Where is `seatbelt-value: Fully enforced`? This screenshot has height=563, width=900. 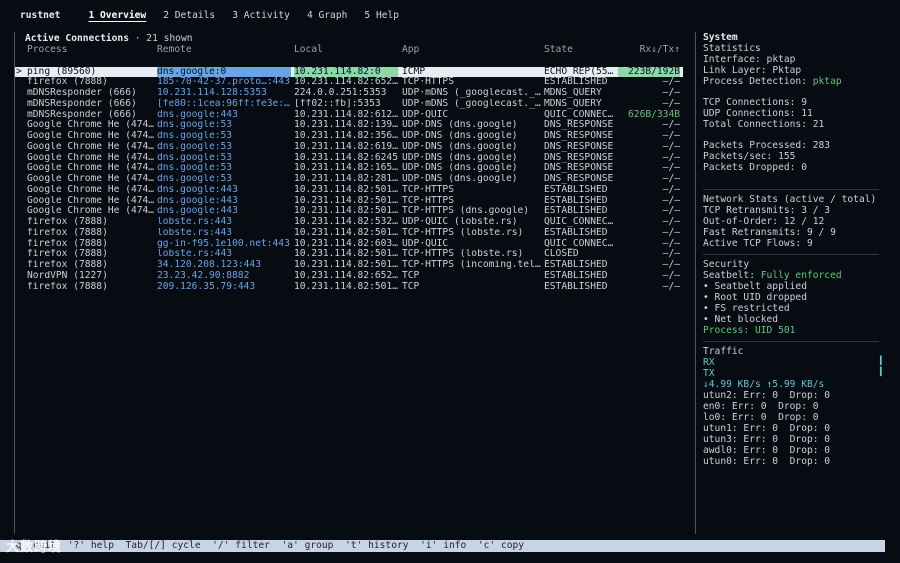 seatbelt-value: Fully enforced is located at coordinates (801, 275).